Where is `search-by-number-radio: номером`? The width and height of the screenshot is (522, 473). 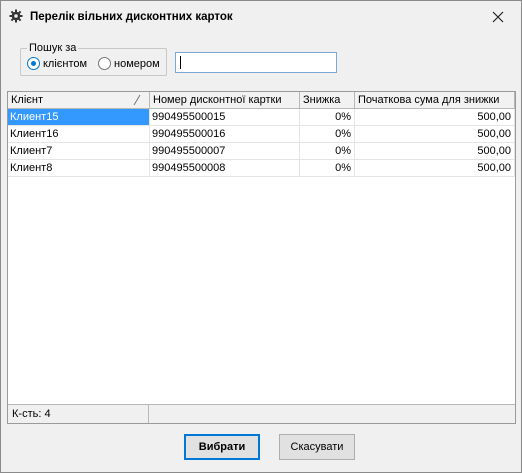
search-by-number-radio: номером is located at coordinates (129, 63).